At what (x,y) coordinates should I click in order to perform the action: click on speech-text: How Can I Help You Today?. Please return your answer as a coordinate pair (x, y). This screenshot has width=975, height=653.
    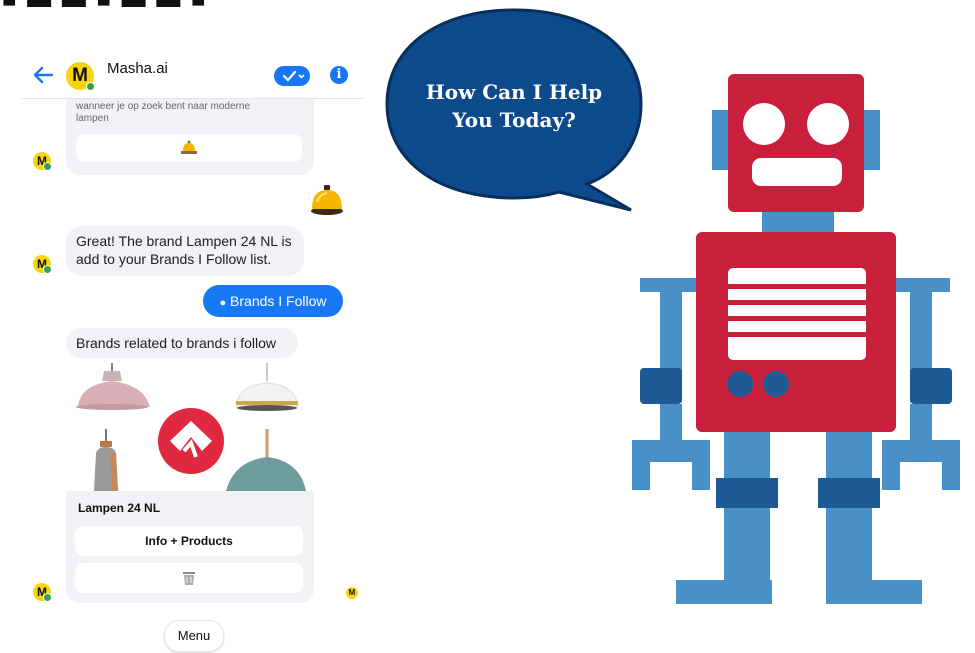
    Looking at the image, I should click on (514, 106).